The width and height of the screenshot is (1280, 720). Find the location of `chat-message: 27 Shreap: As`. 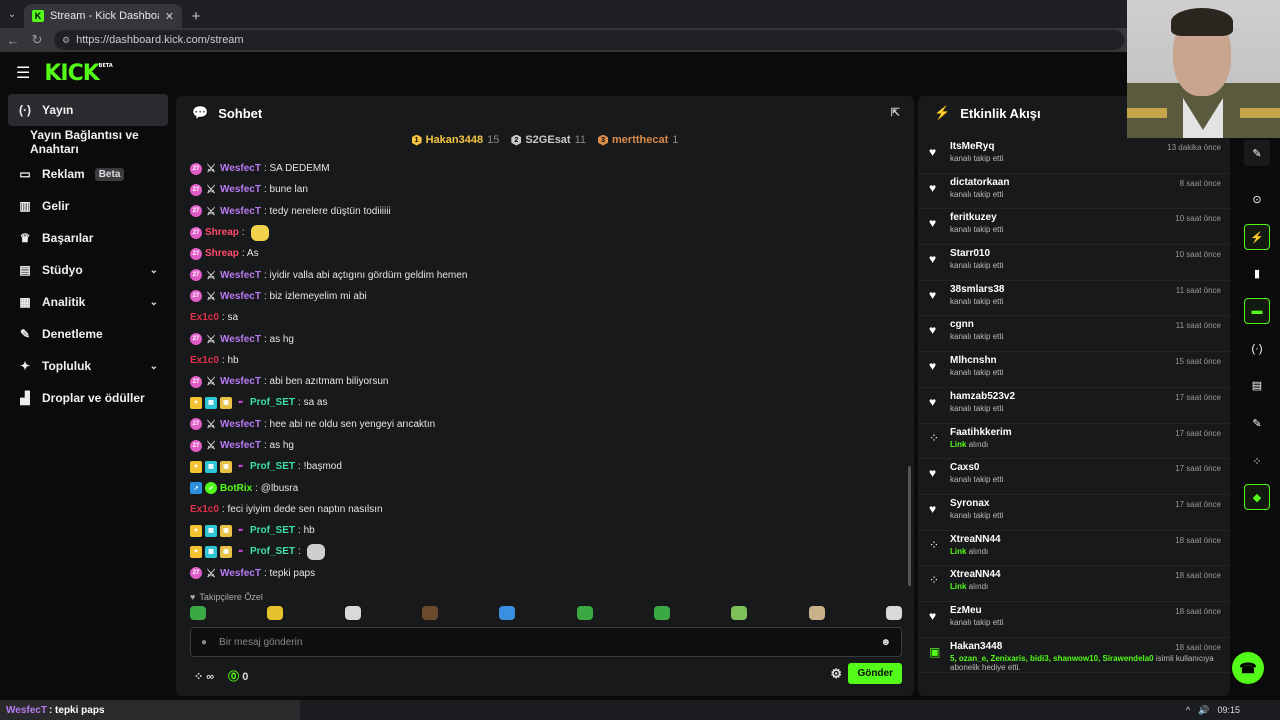

chat-message: 27 Shreap: As is located at coordinates (540, 253).